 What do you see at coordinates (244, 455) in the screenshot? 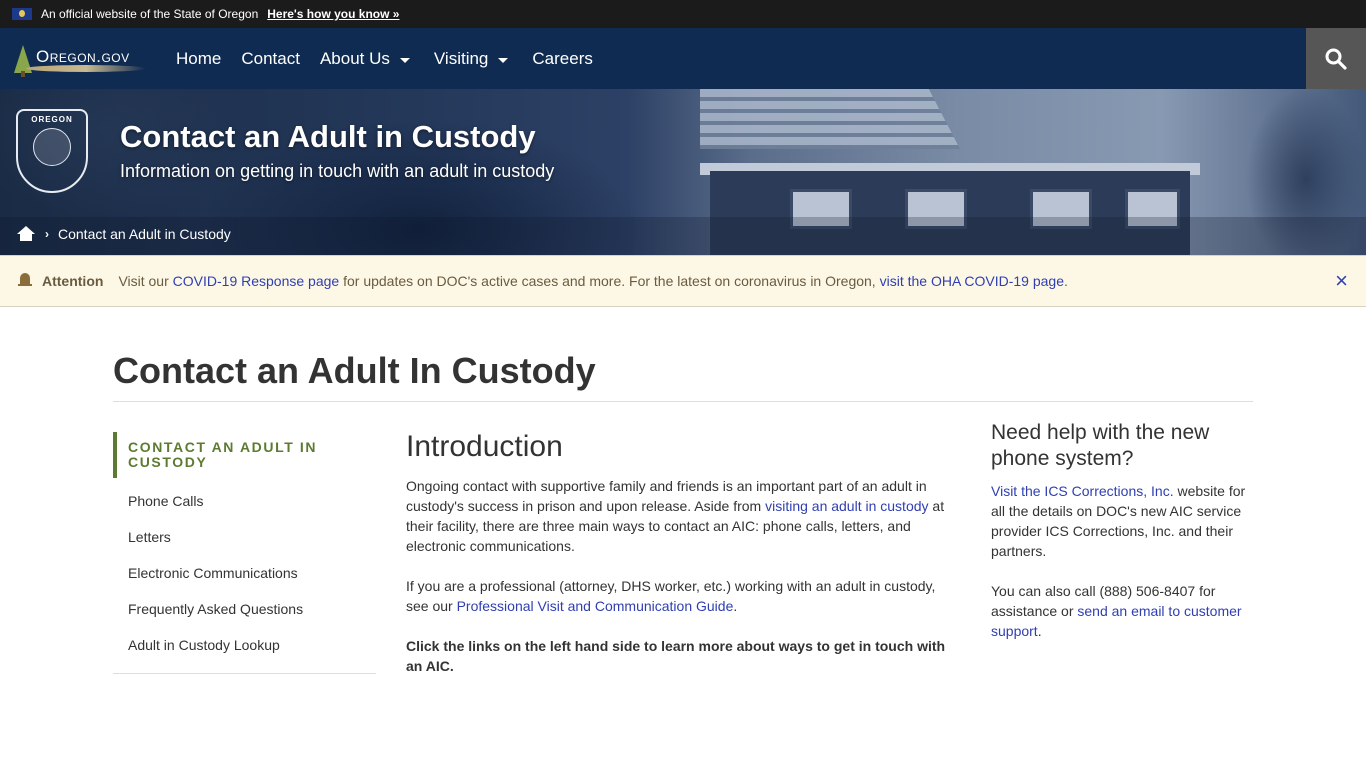
I see `sidenav-item-active: Contact an Adult in Custody` at bounding box center [244, 455].